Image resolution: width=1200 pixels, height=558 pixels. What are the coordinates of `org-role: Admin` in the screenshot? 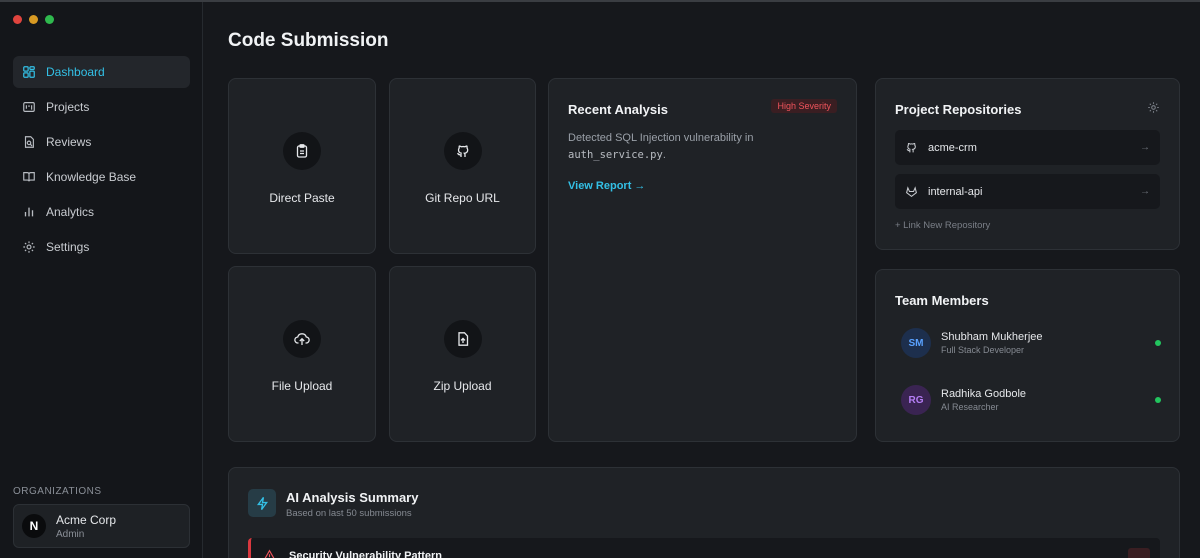 It's located at (70, 534).